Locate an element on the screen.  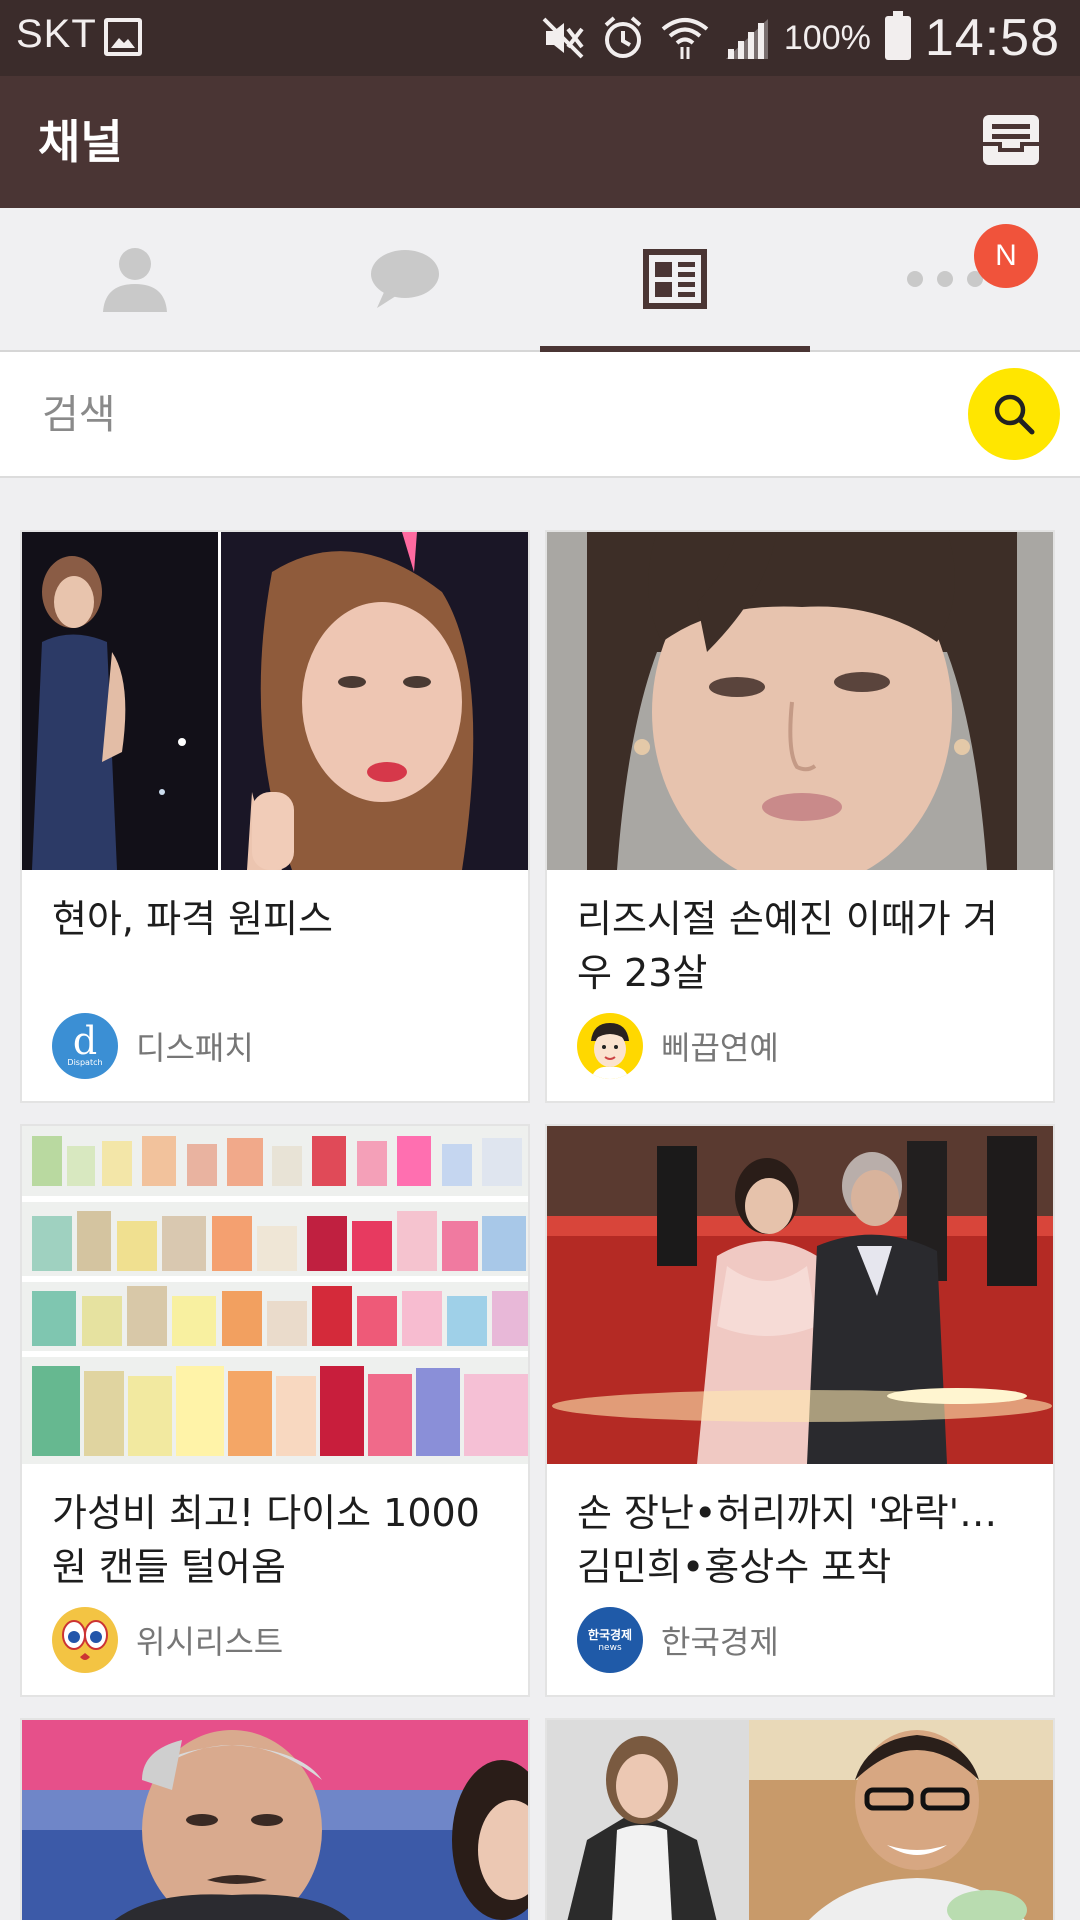
battery-percent: 100% is located at coordinates (827, 37).